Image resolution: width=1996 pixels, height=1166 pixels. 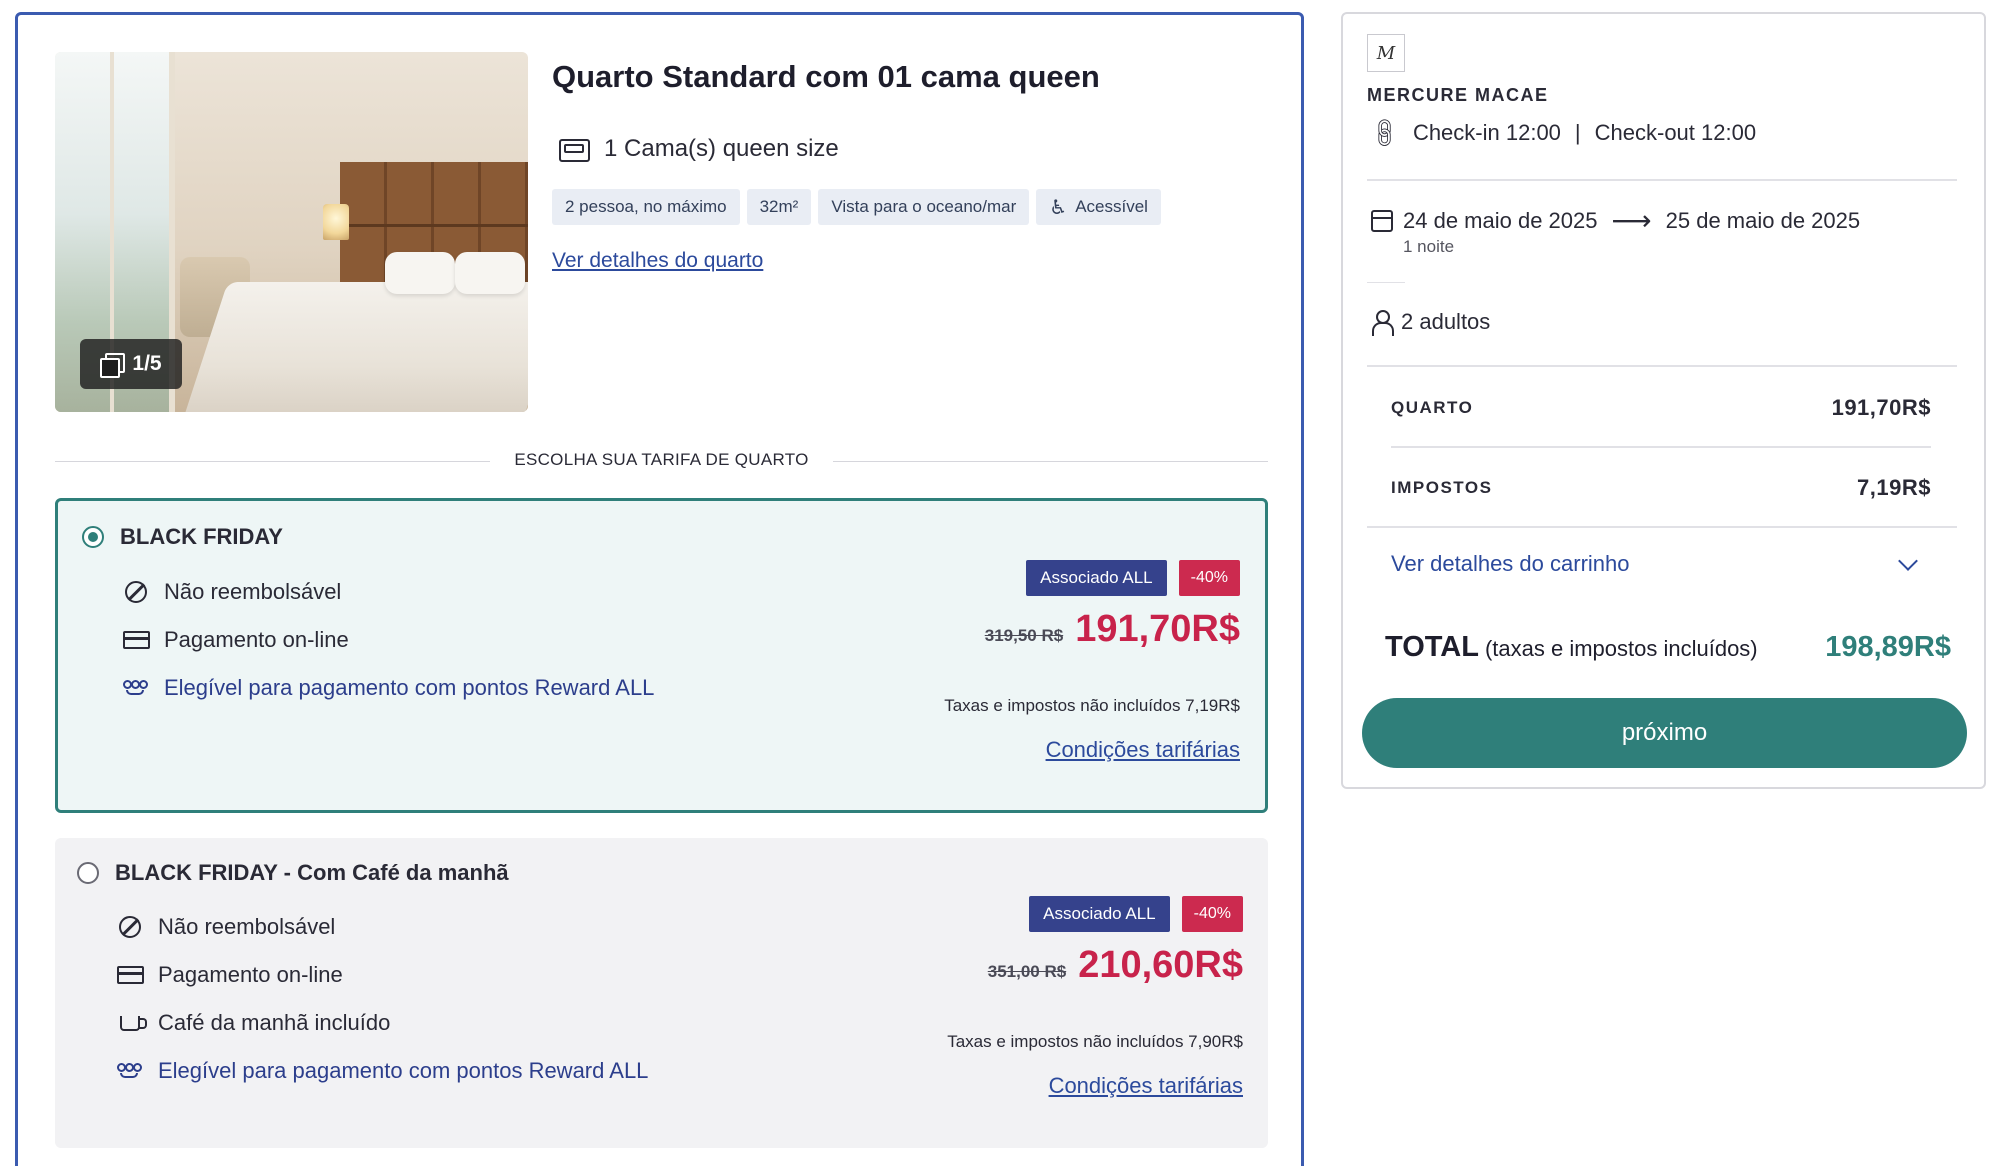 I want to click on tax-value: 7,19R$, so click(x=1894, y=487).